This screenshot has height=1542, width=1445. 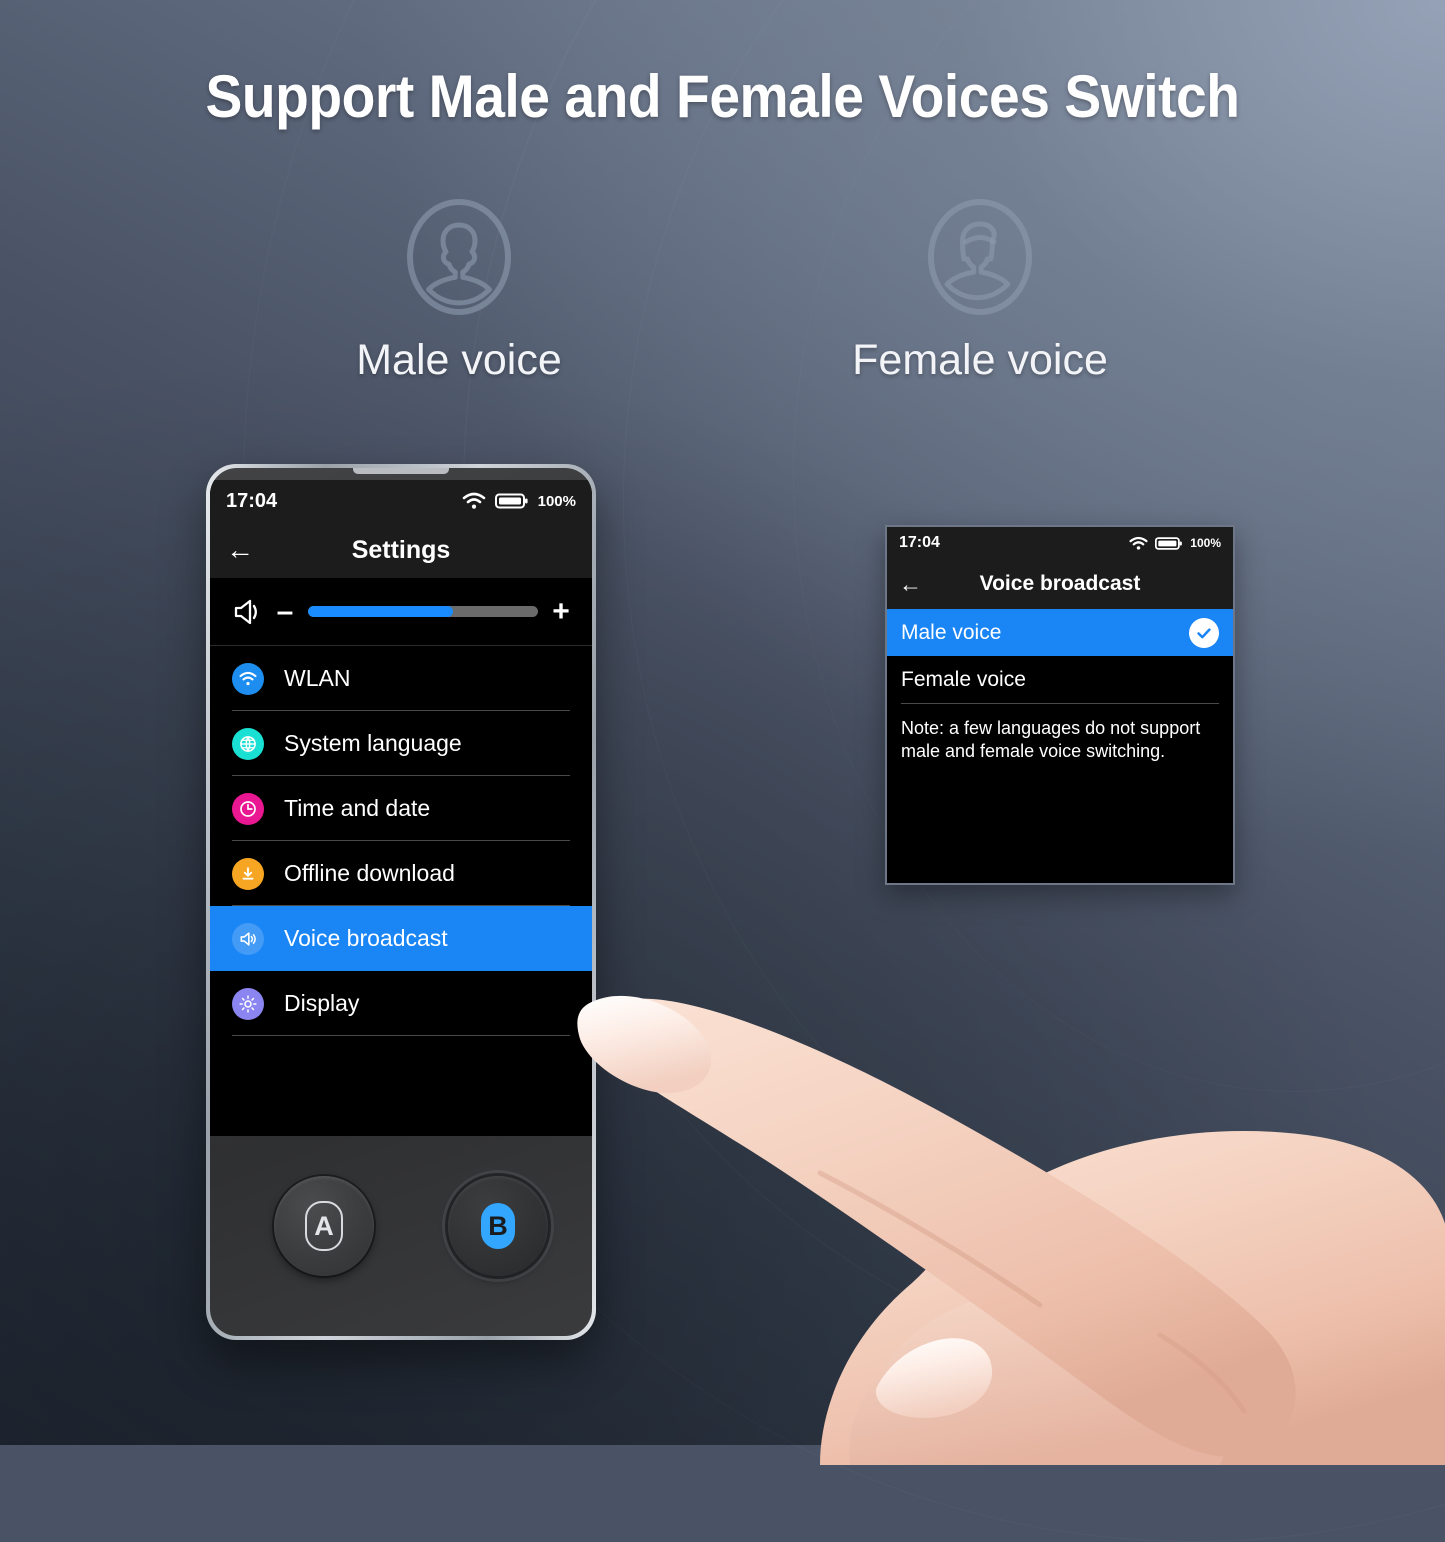 I want to click on male-avatar-icon, so click(x=459, y=257).